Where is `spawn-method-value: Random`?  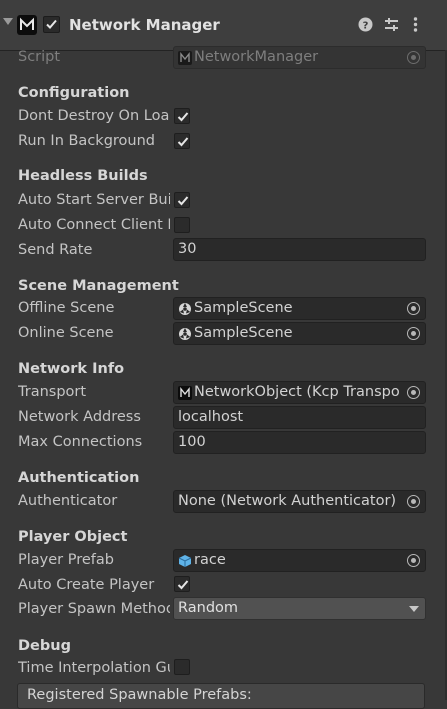 spawn-method-value: Random is located at coordinates (208, 608).